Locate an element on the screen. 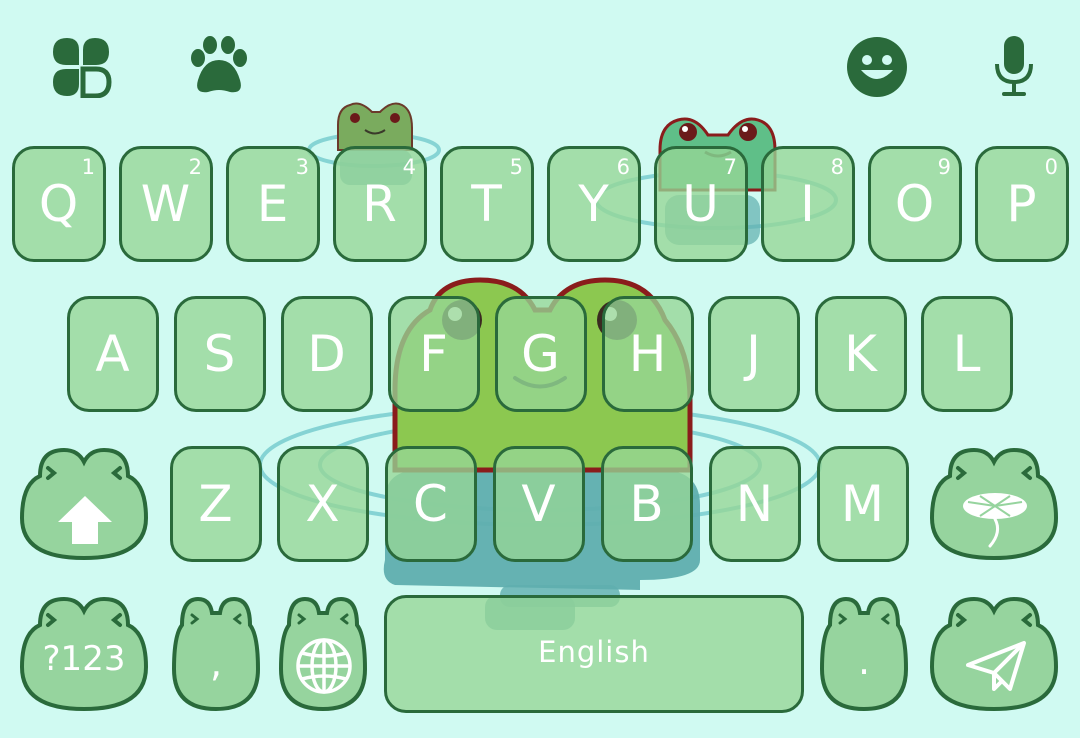  key-y: Y6 is located at coordinates (594, 204).